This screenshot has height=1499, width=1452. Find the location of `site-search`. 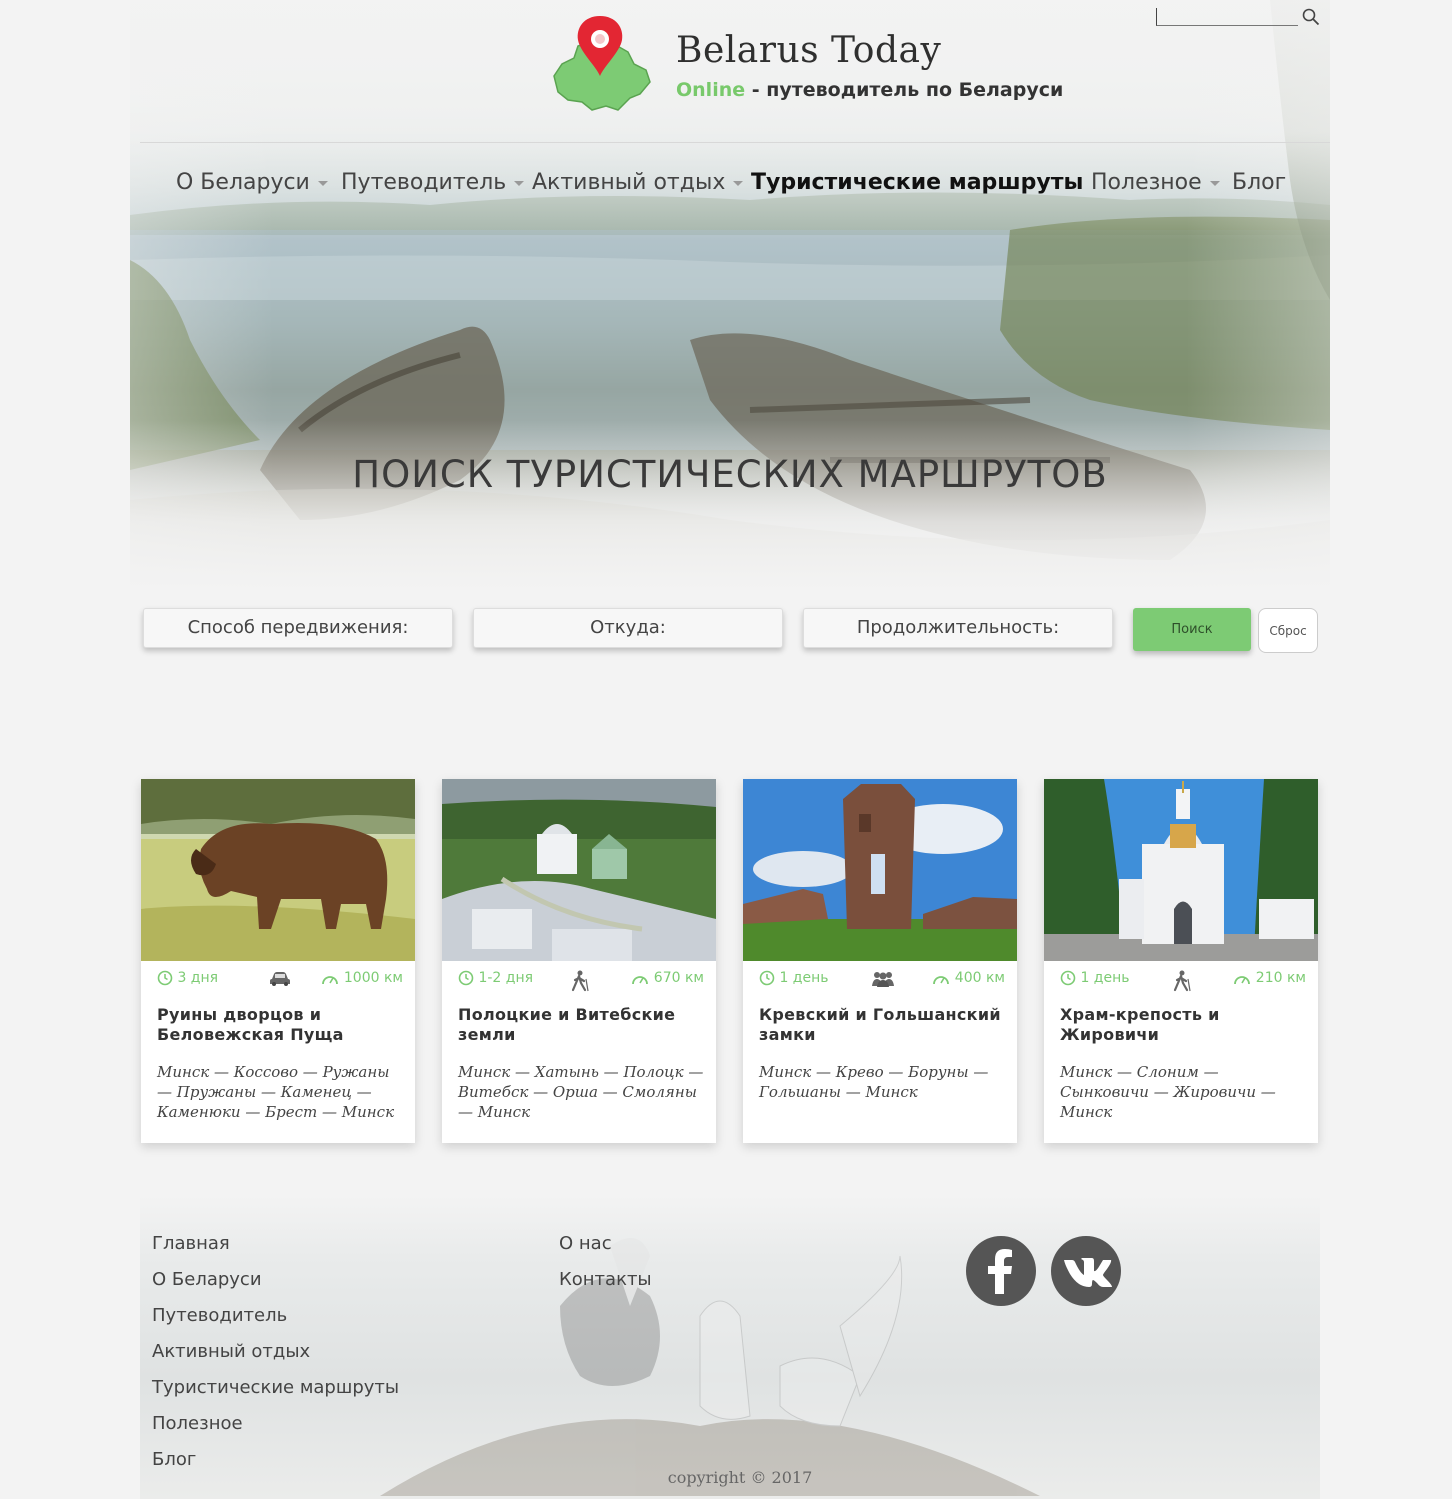

site-search is located at coordinates (1238, 18).